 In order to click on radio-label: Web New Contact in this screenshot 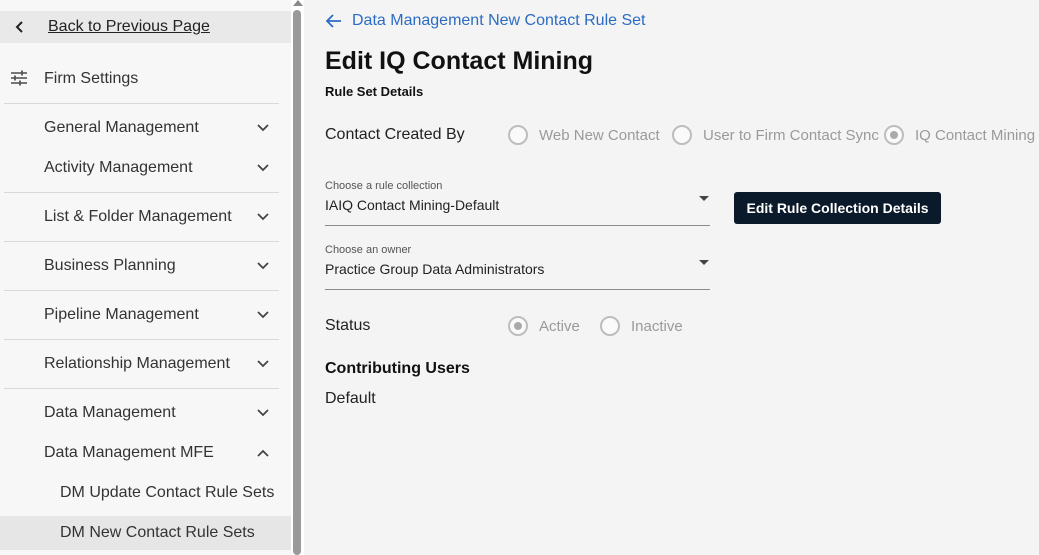, I will do `click(599, 135)`.